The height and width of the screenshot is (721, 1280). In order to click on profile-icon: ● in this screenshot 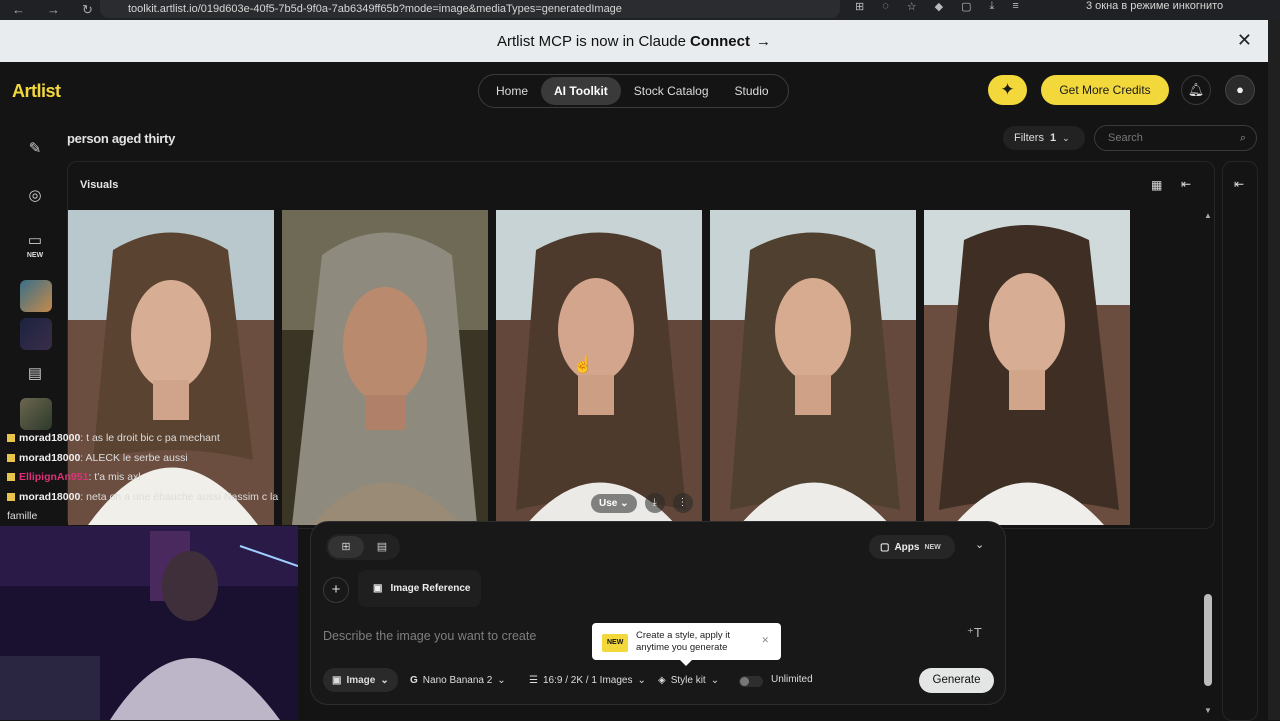, I will do `click(1240, 90)`.